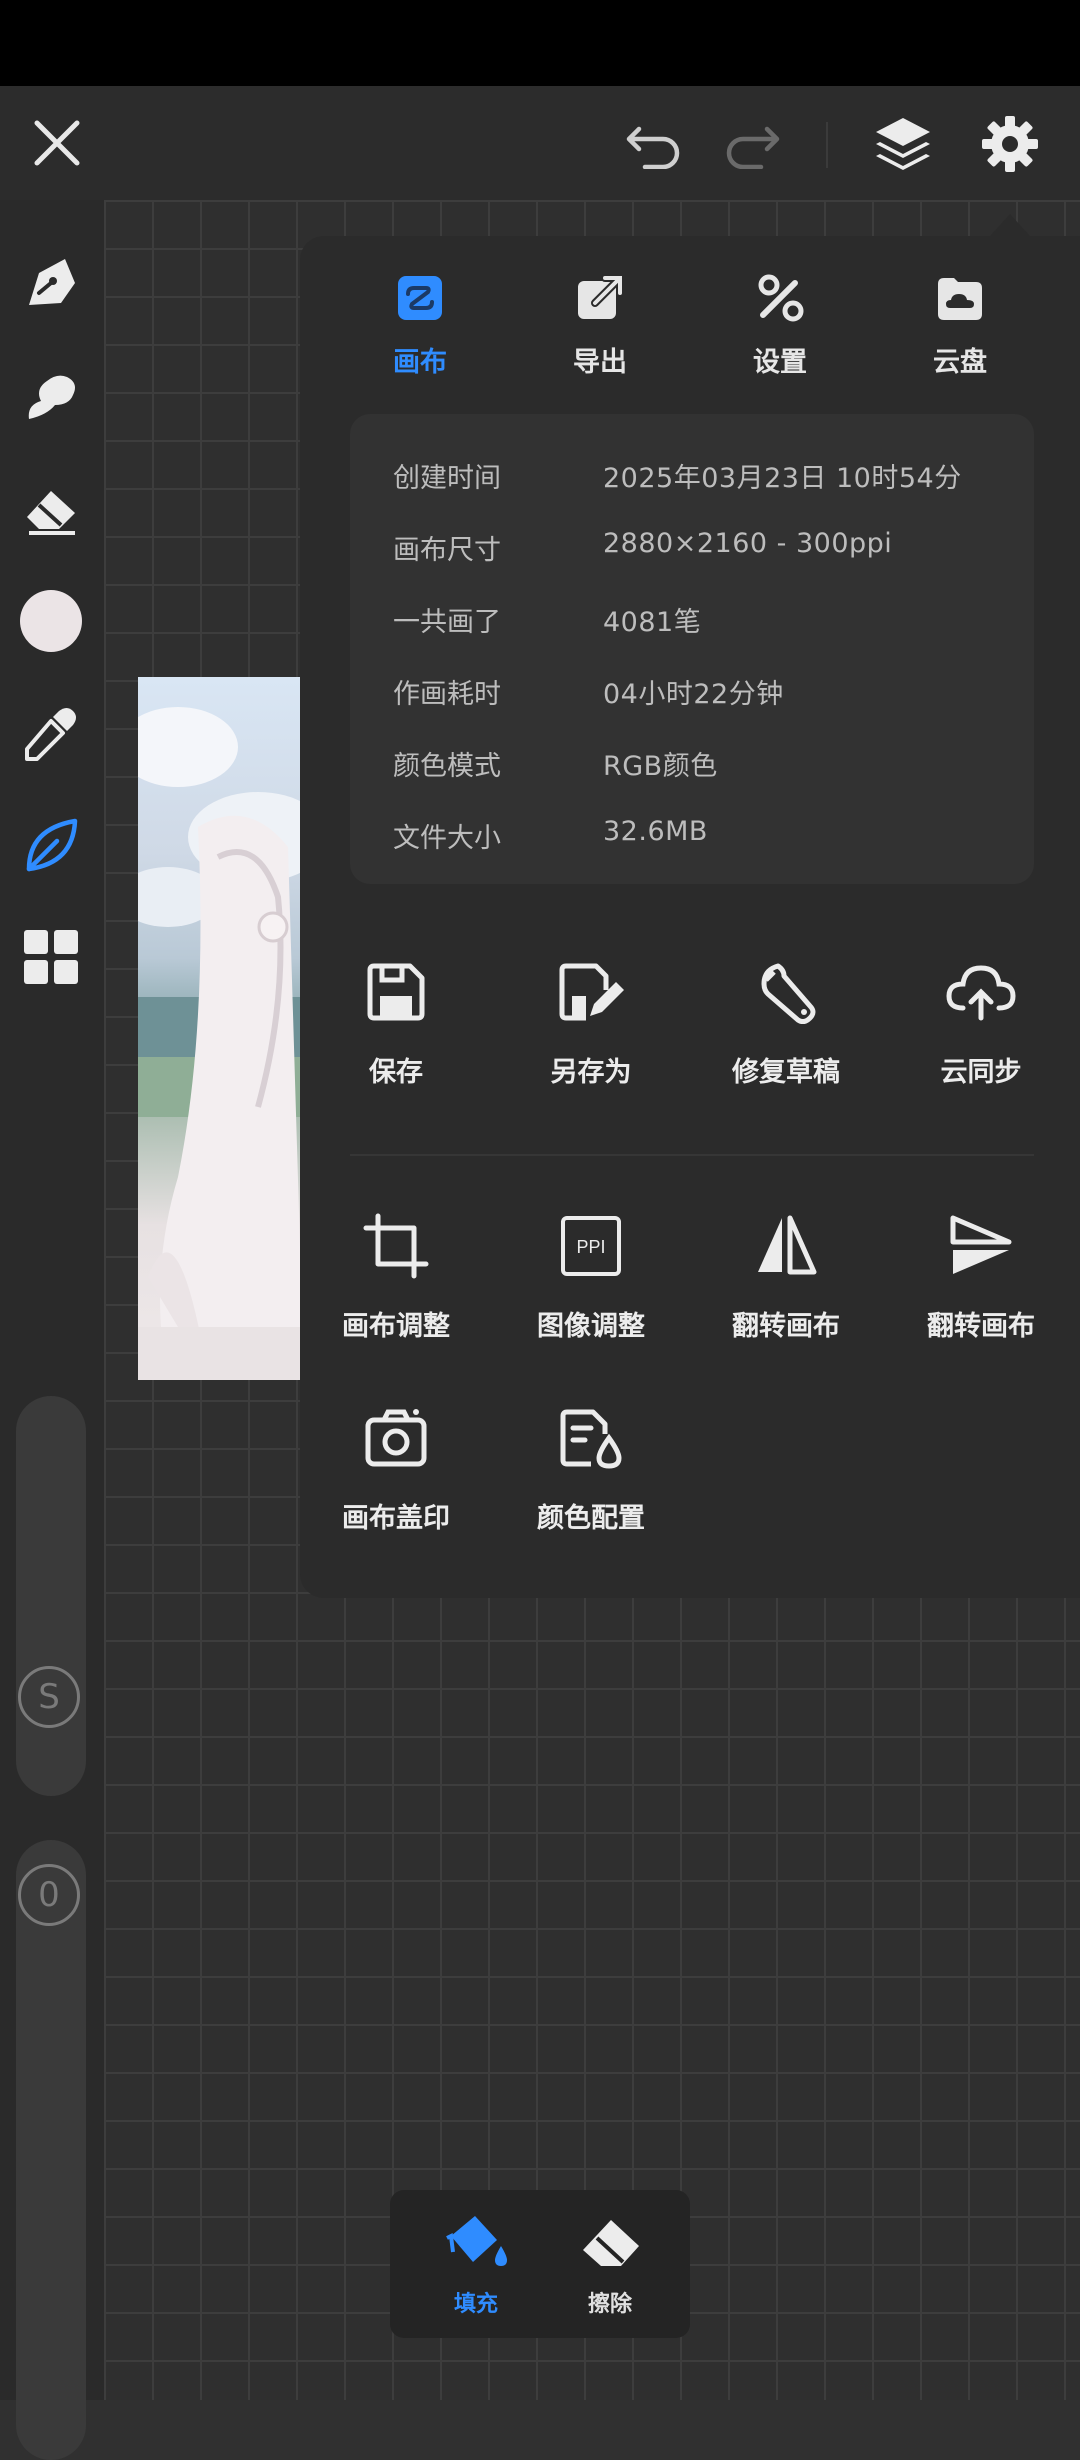 Image resolution: width=1080 pixels, height=2460 pixels. What do you see at coordinates (782, 478) in the screenshot?
I see `info-value: 2025年03月23日 10时54分` at bounding box center [782, 478].